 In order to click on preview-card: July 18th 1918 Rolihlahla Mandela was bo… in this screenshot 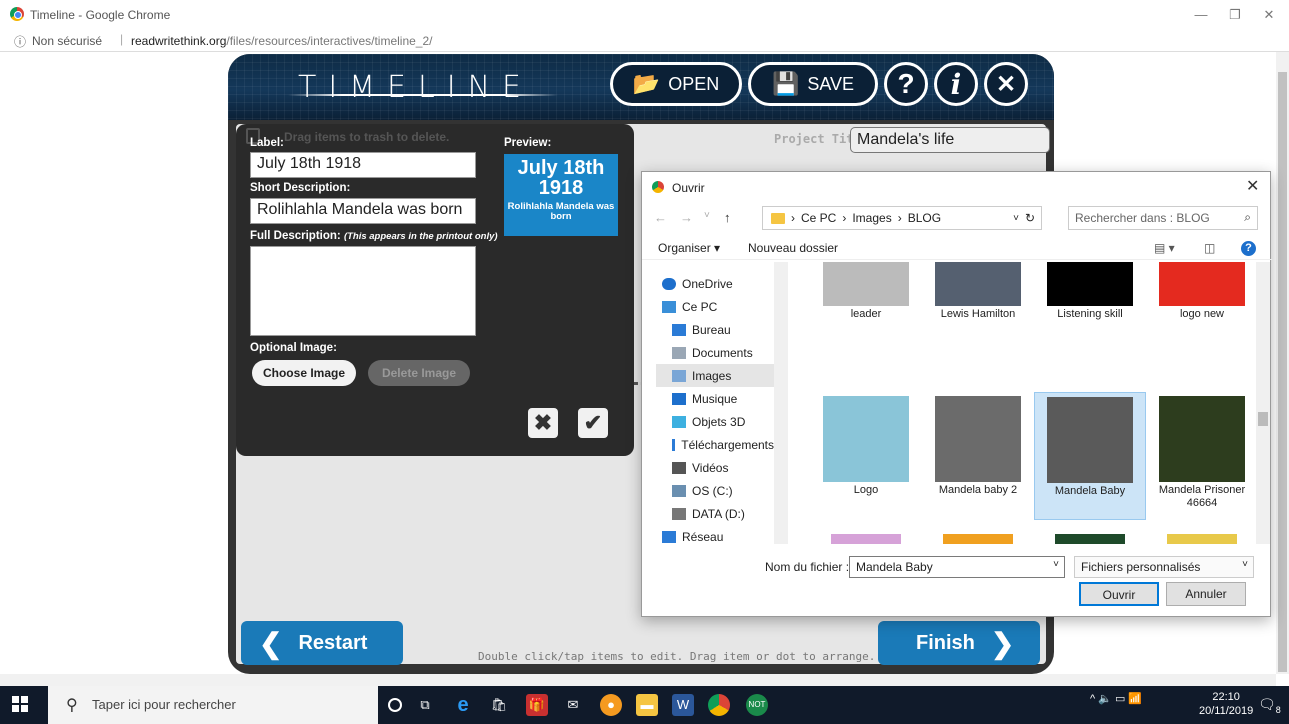, I will do `click(561, 195)`.